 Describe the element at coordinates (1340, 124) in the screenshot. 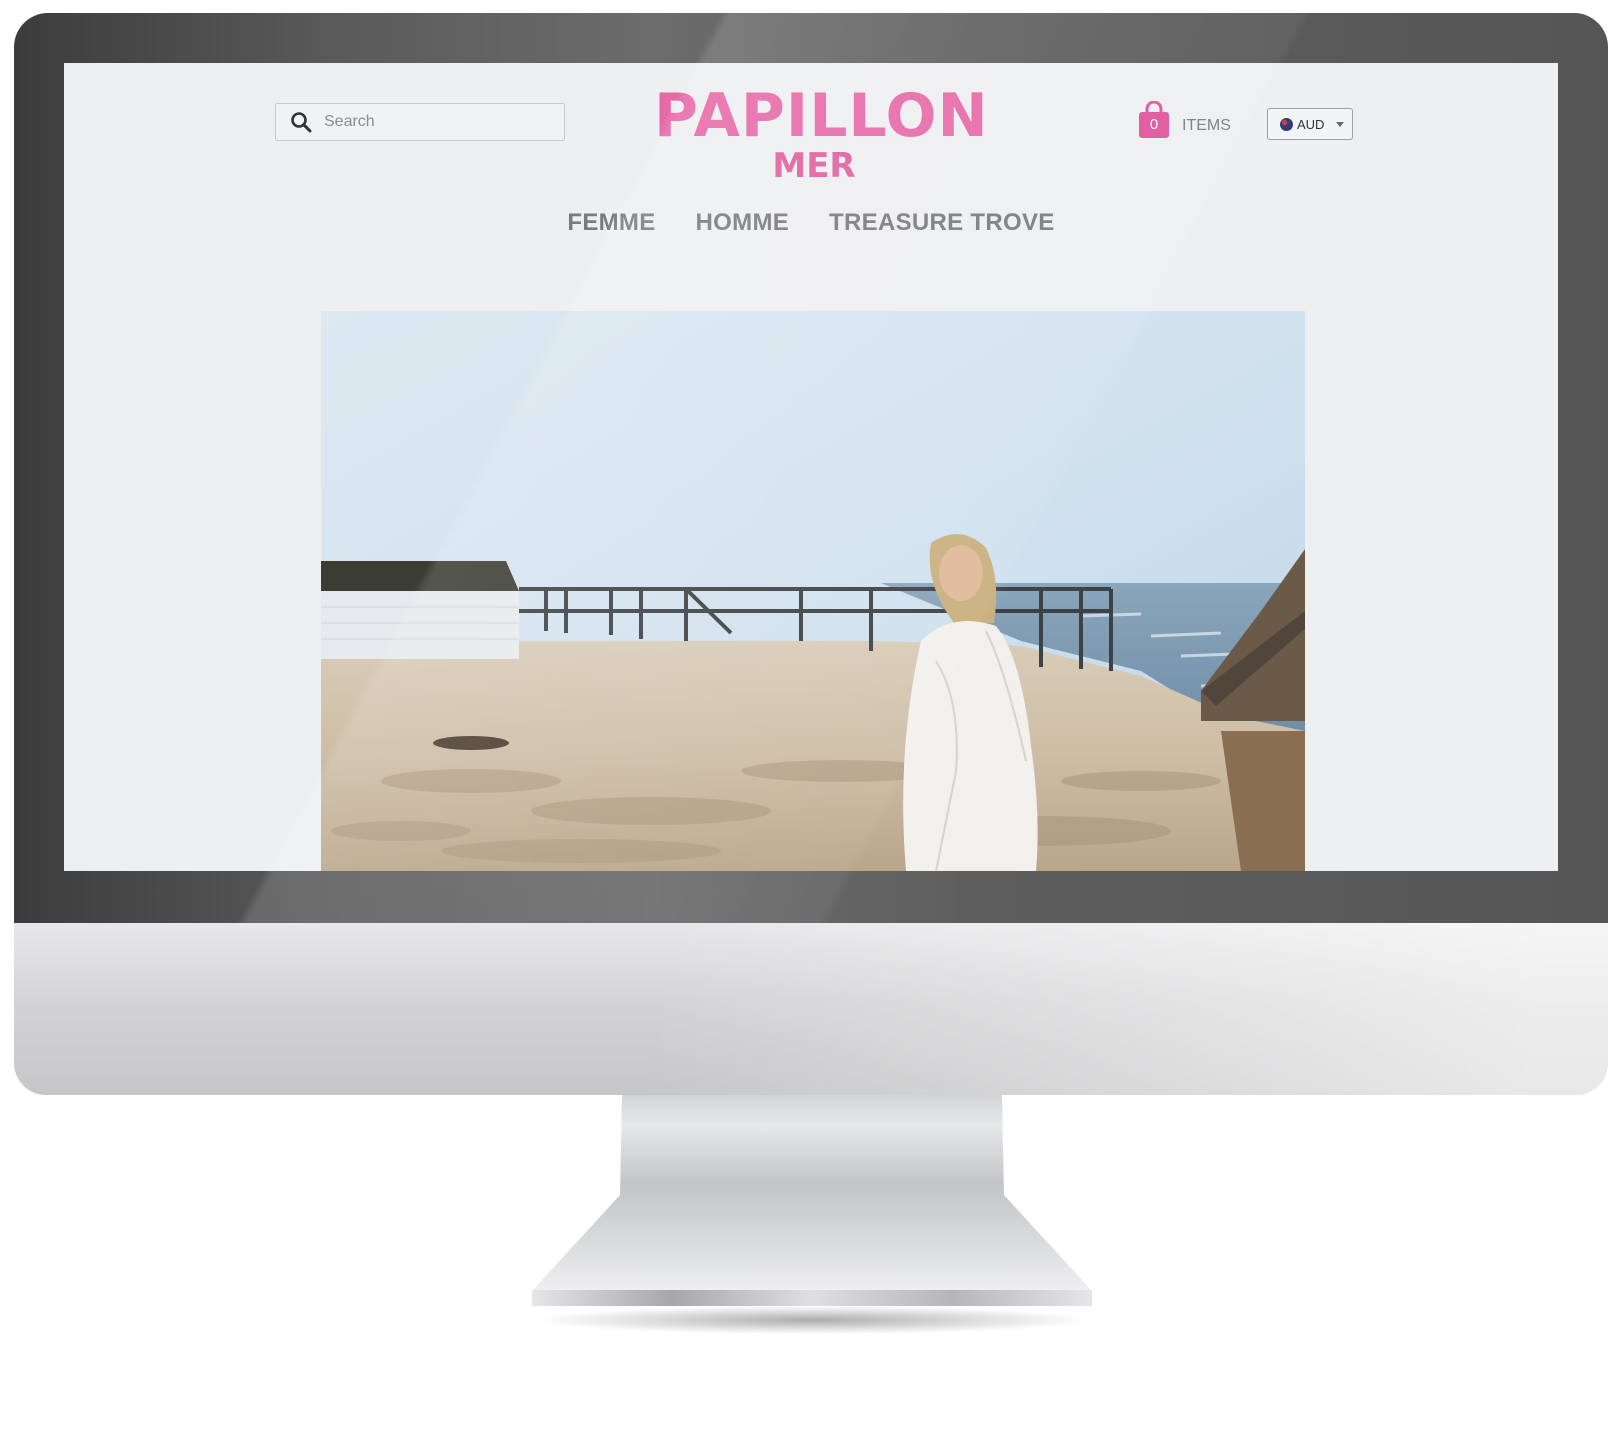

I see `caret-down-icon` at that location.